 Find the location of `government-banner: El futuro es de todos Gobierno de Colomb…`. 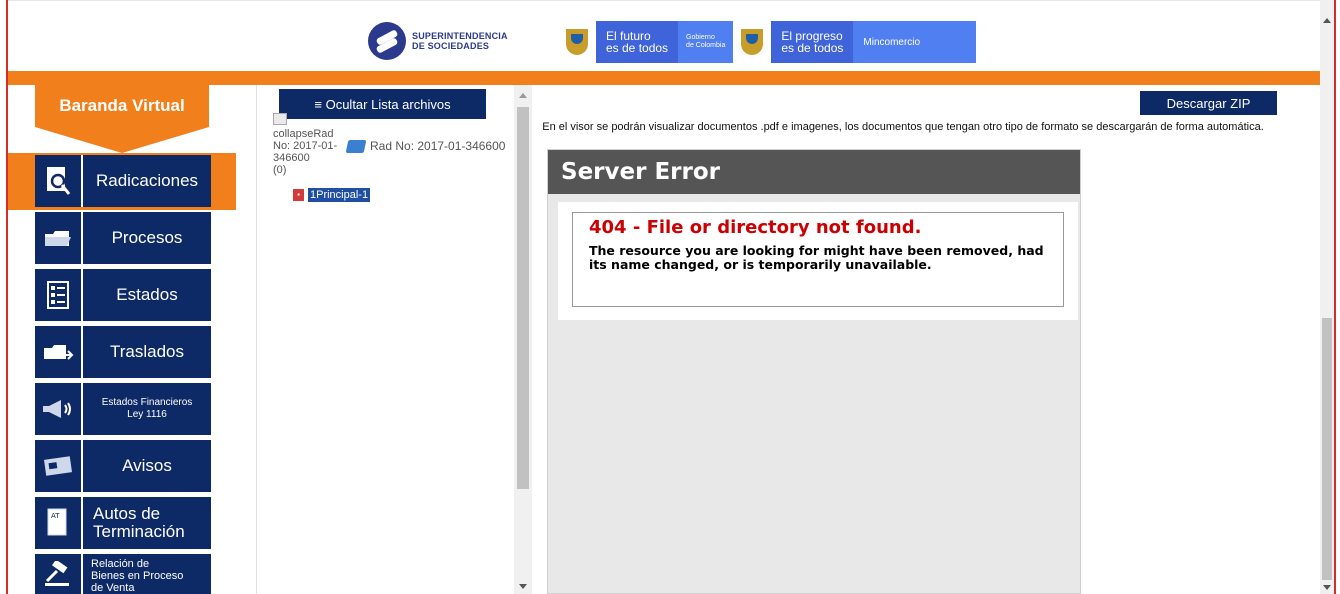

government-banner: El futuro es de todos Gobierno de Colomb… is located at coordinates (767, 42).